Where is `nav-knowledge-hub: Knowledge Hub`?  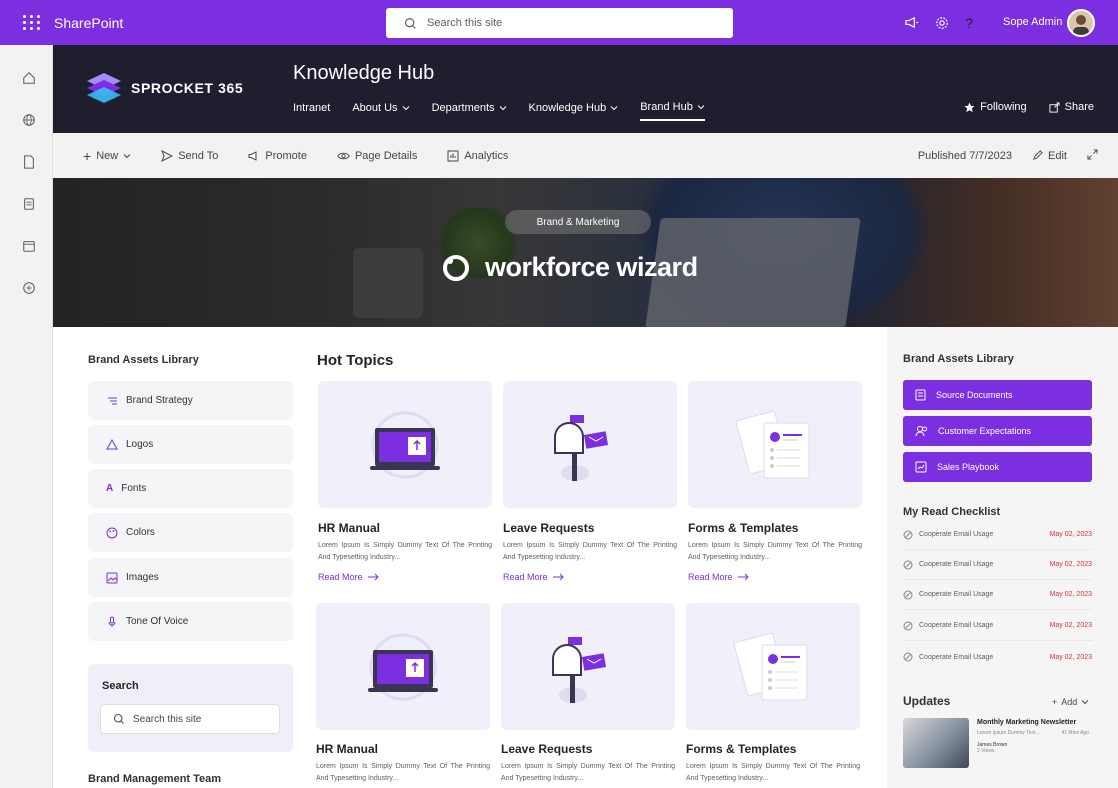
nav-knowledge-hub: Knowledge Hub is located at coordinates (574, 111).